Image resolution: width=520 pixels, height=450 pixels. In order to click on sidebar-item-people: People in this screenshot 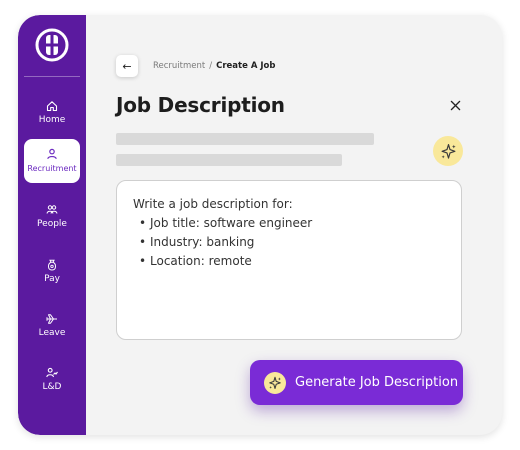, I will do `click(52, 217)`.